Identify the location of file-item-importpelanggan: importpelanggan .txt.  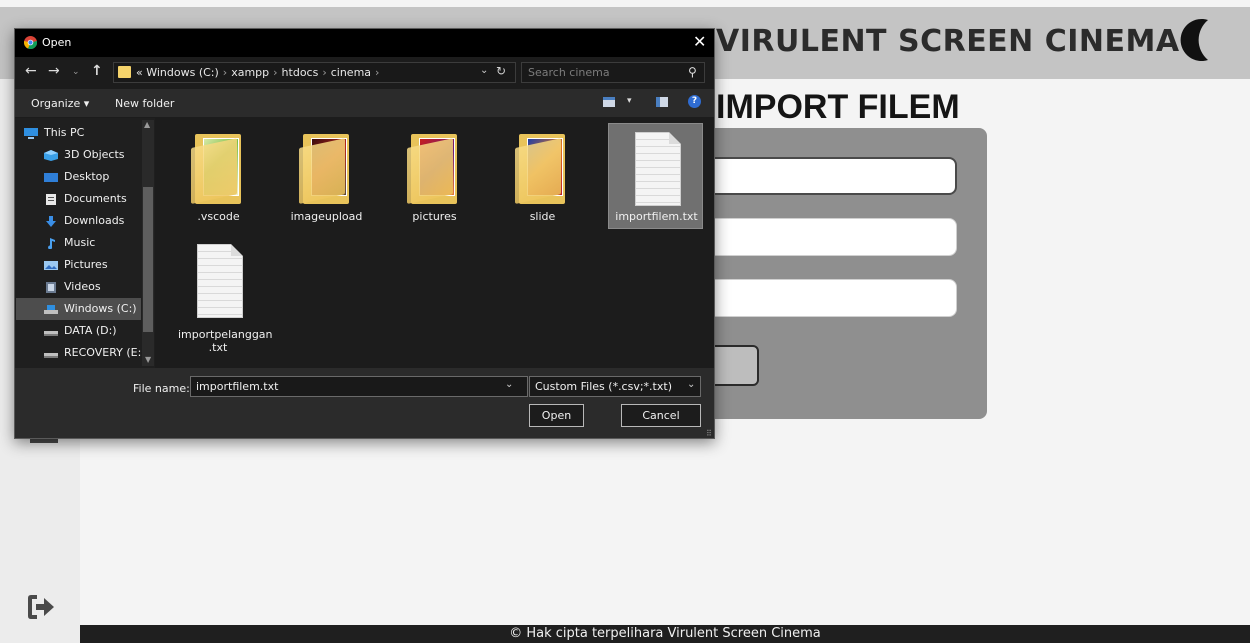
(222, 298).